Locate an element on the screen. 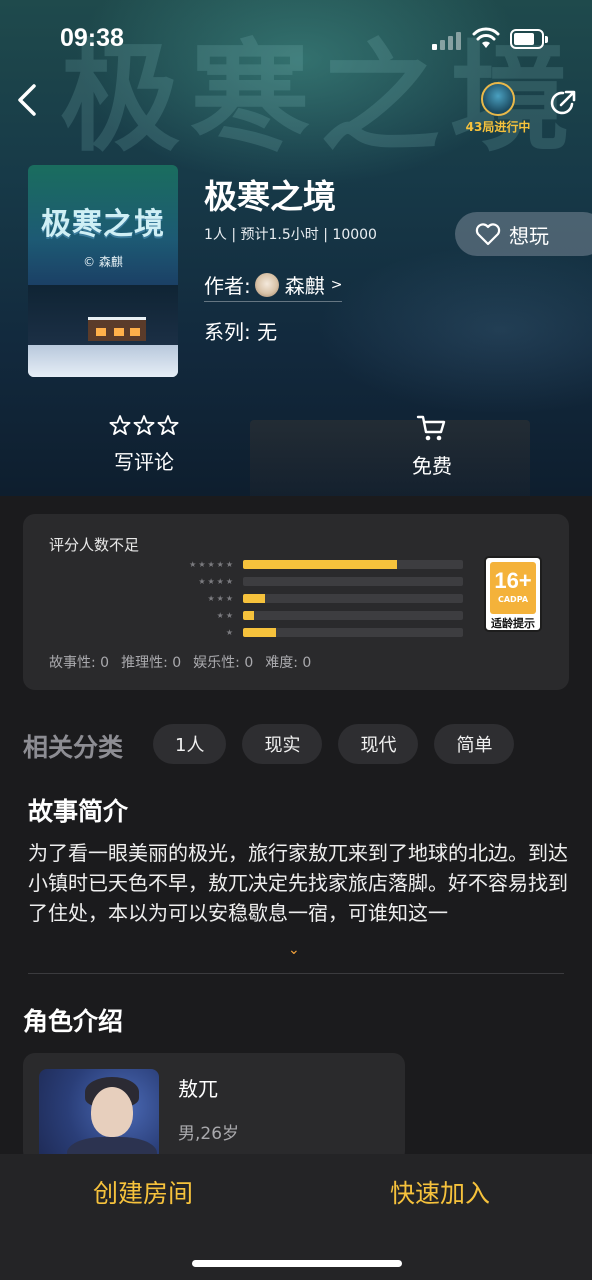 This screenshot has height=1280, width=592. category-chip: 1人 is located at coordinates (190, 744).